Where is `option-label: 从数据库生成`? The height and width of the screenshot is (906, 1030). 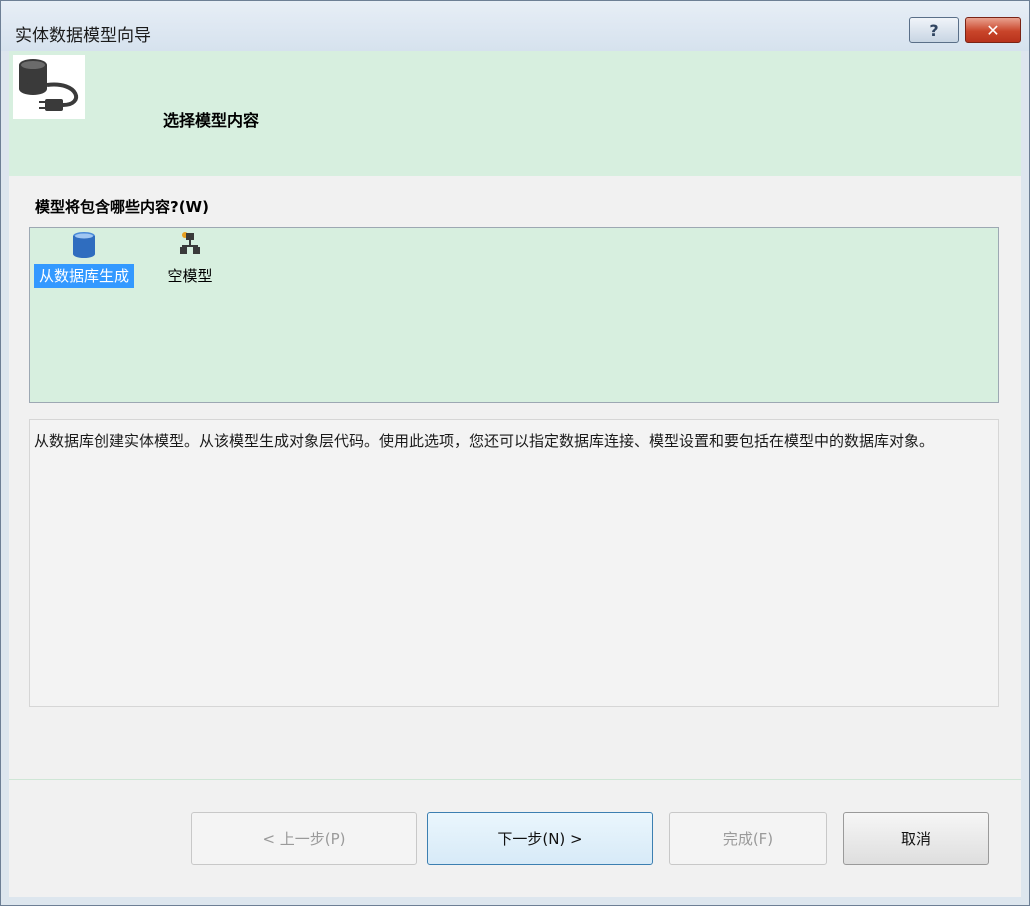
option-label: 从数据库生成 is located at coordinates (84, 276).